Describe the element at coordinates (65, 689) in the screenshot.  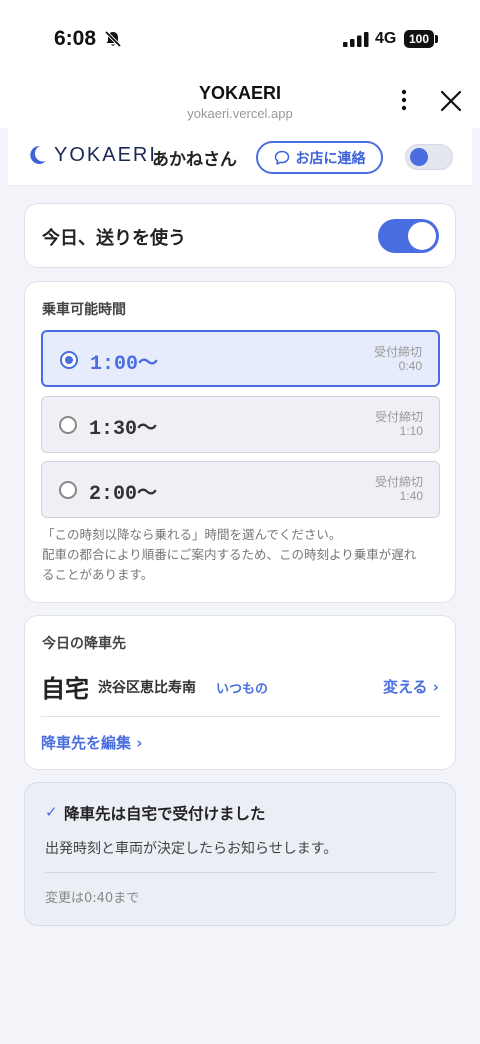
I see `destination-place: 自宅` at that location.